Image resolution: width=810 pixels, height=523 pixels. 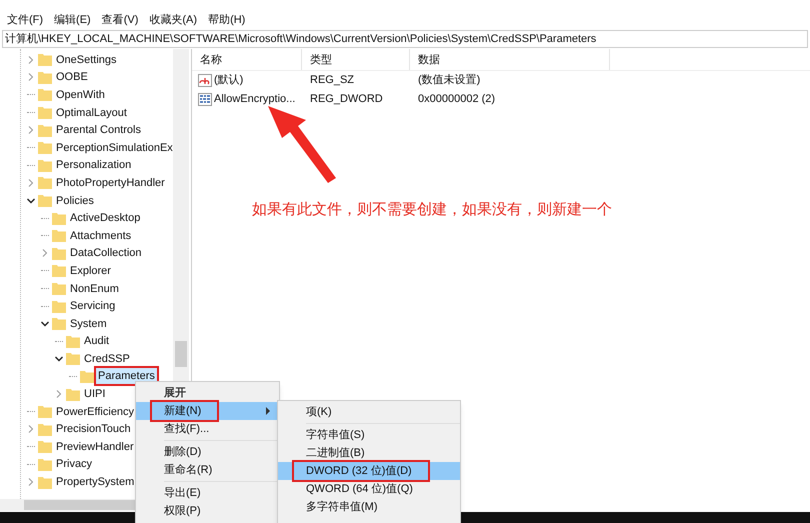 I want to click on tree-item: Parameters, so click(x=126, y=376).